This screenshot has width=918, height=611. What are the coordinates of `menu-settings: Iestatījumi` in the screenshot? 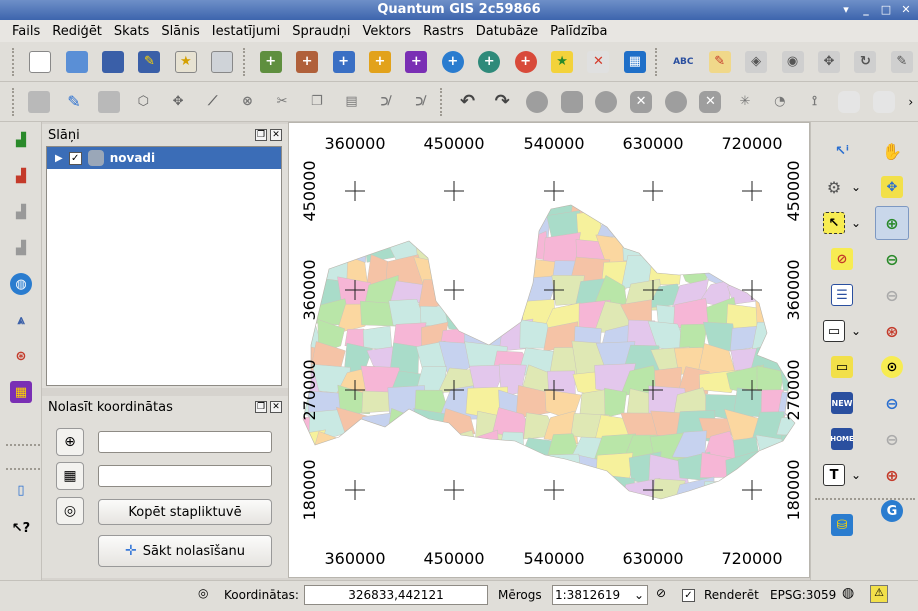 It's located at (246, 31).